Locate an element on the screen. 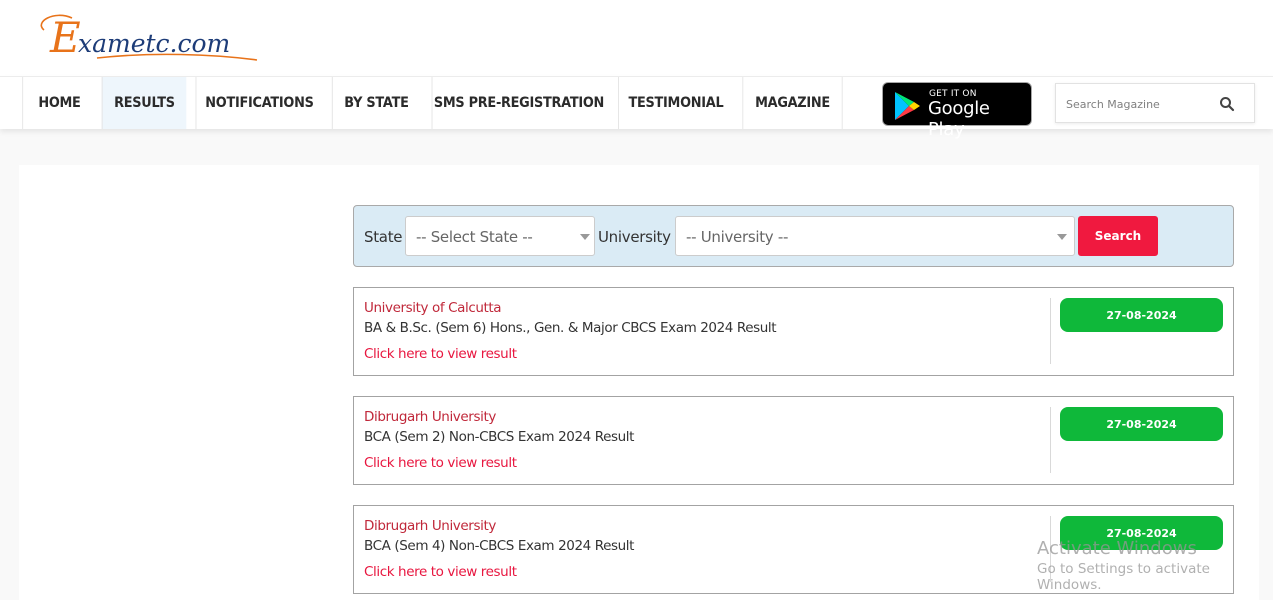  nav-testimonial: TESTIMONIAL is located at coordinates (675, 103).